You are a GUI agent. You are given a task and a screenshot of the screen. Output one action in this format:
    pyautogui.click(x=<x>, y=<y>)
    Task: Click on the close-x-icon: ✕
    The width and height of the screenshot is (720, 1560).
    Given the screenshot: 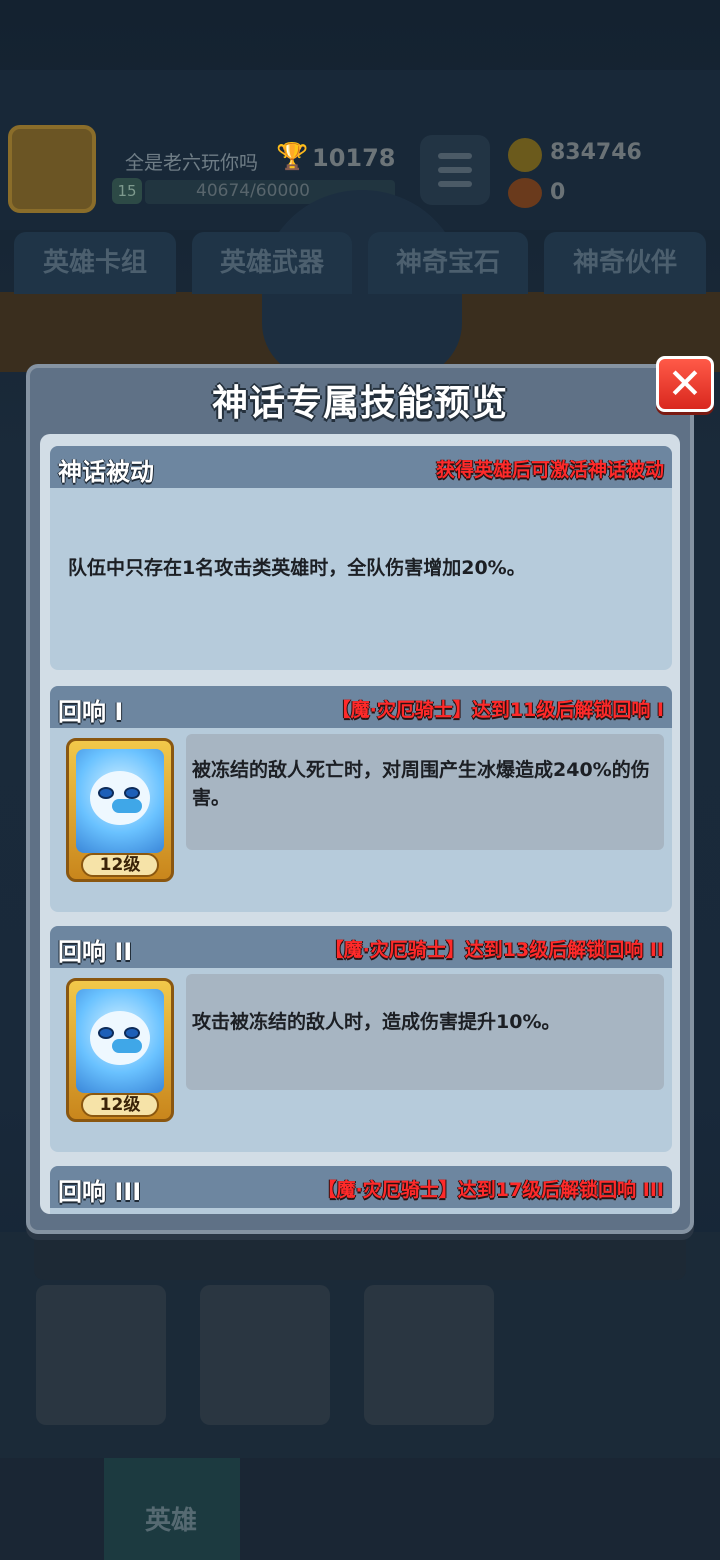 What is the action you would take?
    pyautogui.click(x=685, y=383)
    